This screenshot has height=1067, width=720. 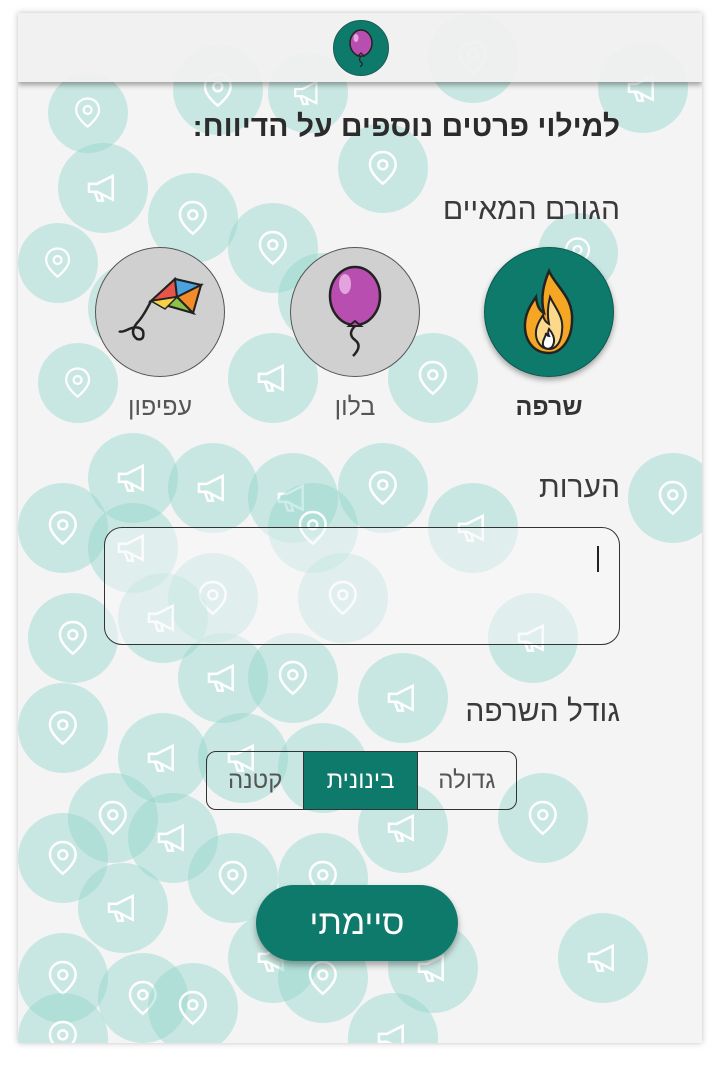 I want to click on page-title: למילוי פרטים נוספים על הדיווח:, so click(x=406, y=126).